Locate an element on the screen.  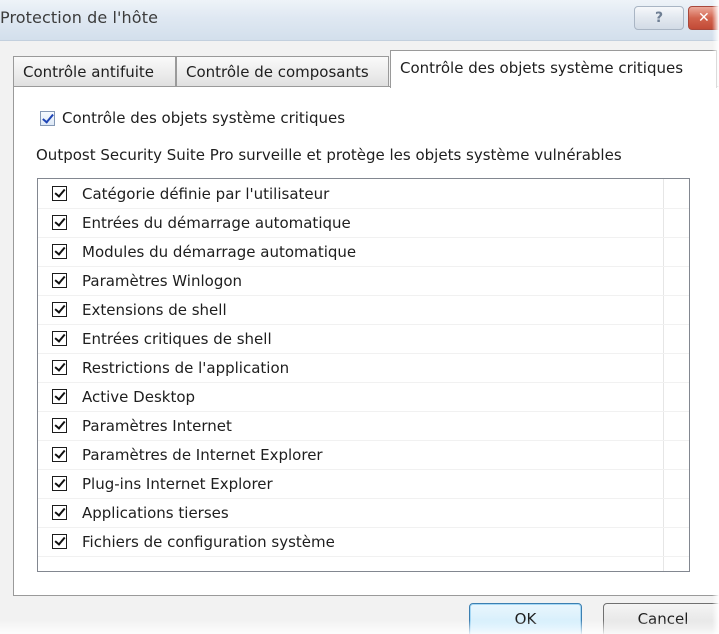
window-title: Protection de l'hôte is located at coordinates (79, 17).